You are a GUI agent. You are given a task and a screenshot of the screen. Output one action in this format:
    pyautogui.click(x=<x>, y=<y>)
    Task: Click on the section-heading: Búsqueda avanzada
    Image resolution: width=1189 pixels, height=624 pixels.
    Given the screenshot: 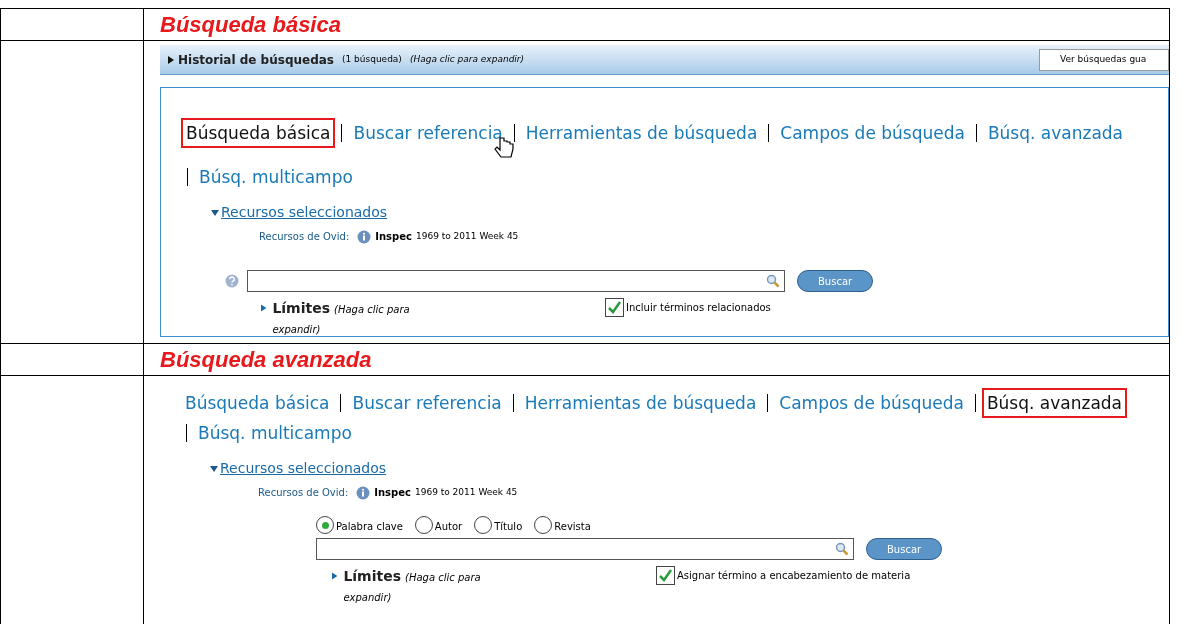 What is the action you would take?
    pyautogui.click(x=265, y=360)
    